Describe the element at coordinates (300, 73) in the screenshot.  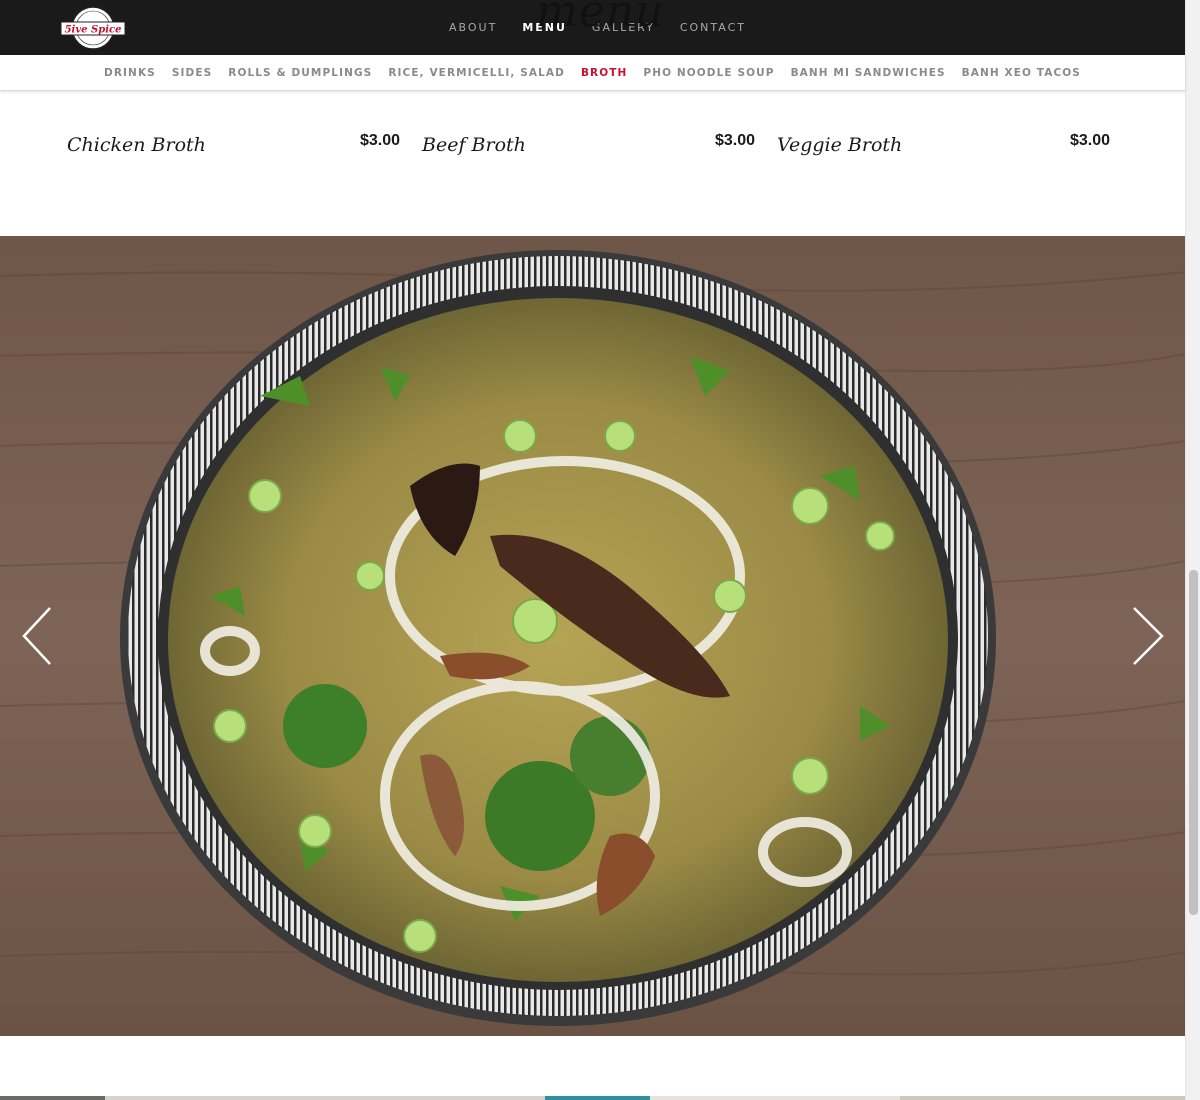
I see `category-rolls-dumplings: ROLLS & DUMPLINGS` at that location.